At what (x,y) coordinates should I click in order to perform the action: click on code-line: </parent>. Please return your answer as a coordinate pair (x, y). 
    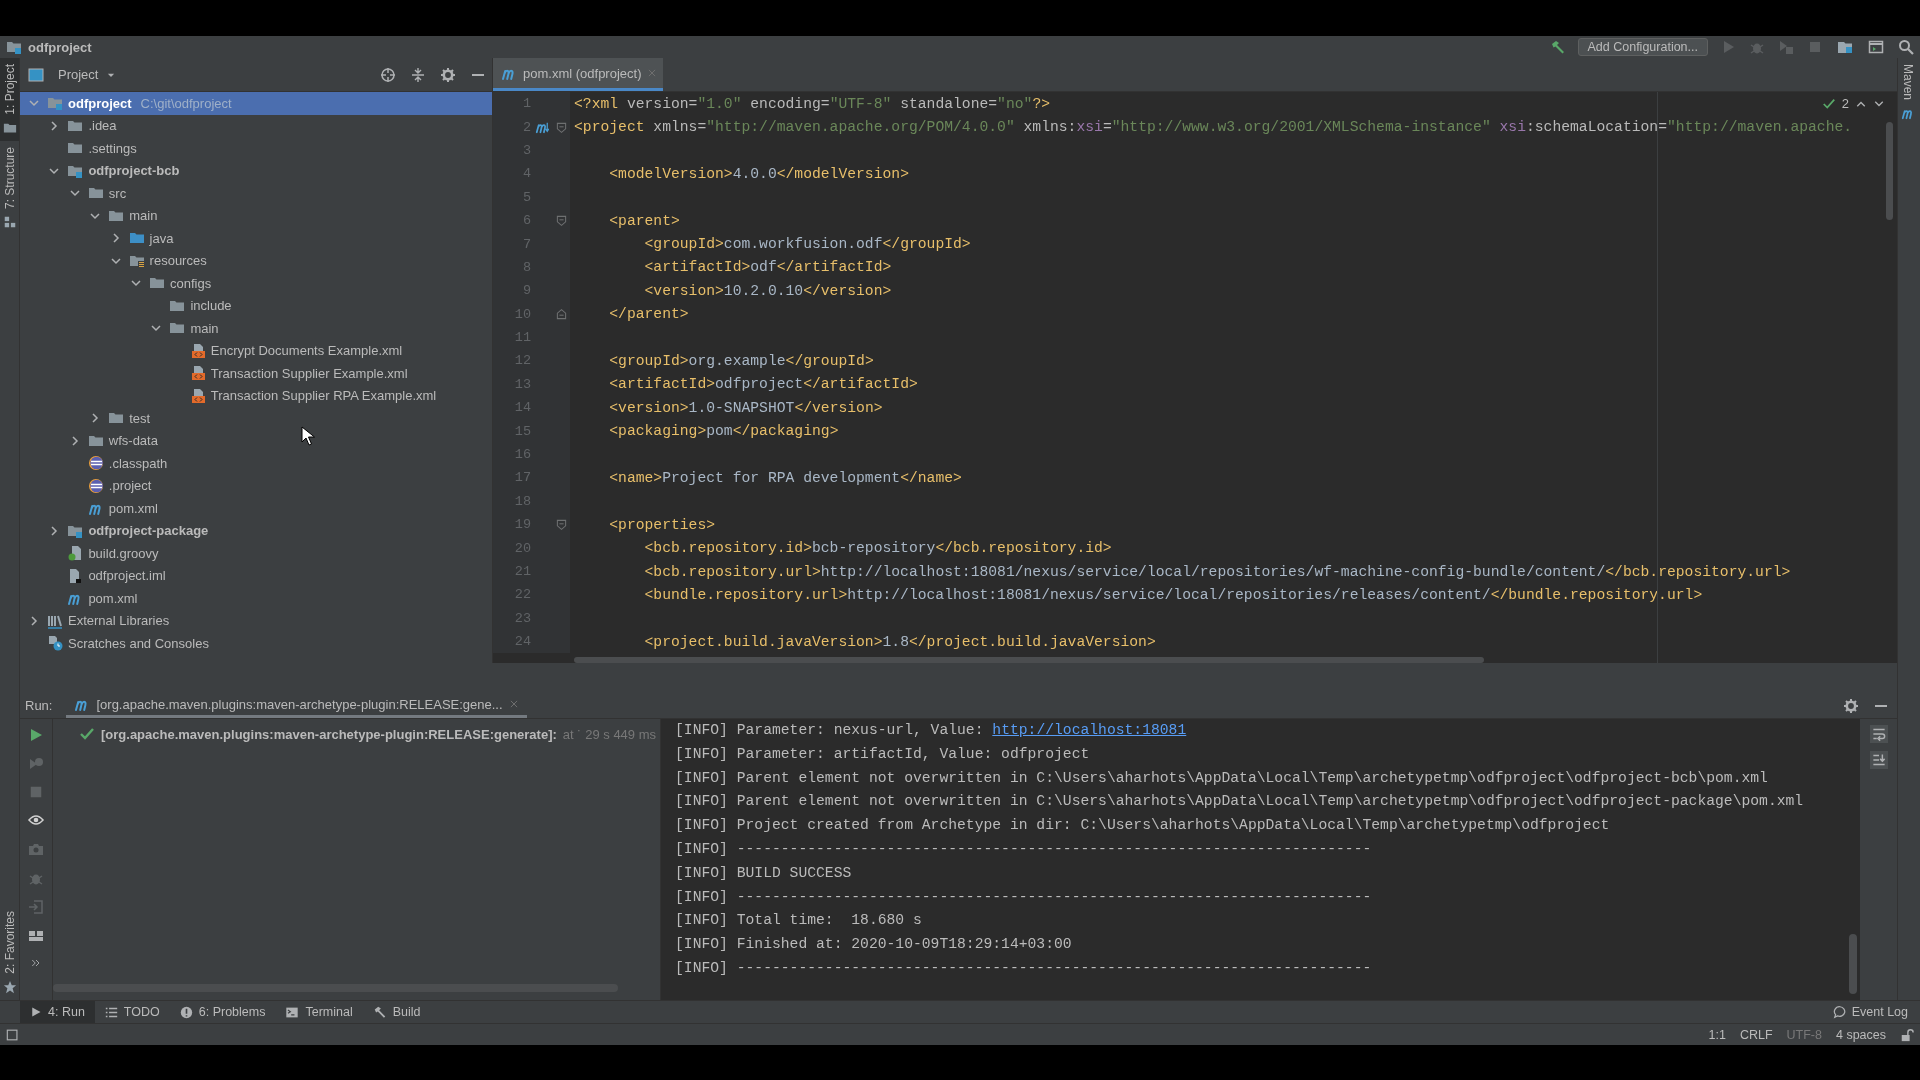
    Looking at the image, I should click on (648, 314).